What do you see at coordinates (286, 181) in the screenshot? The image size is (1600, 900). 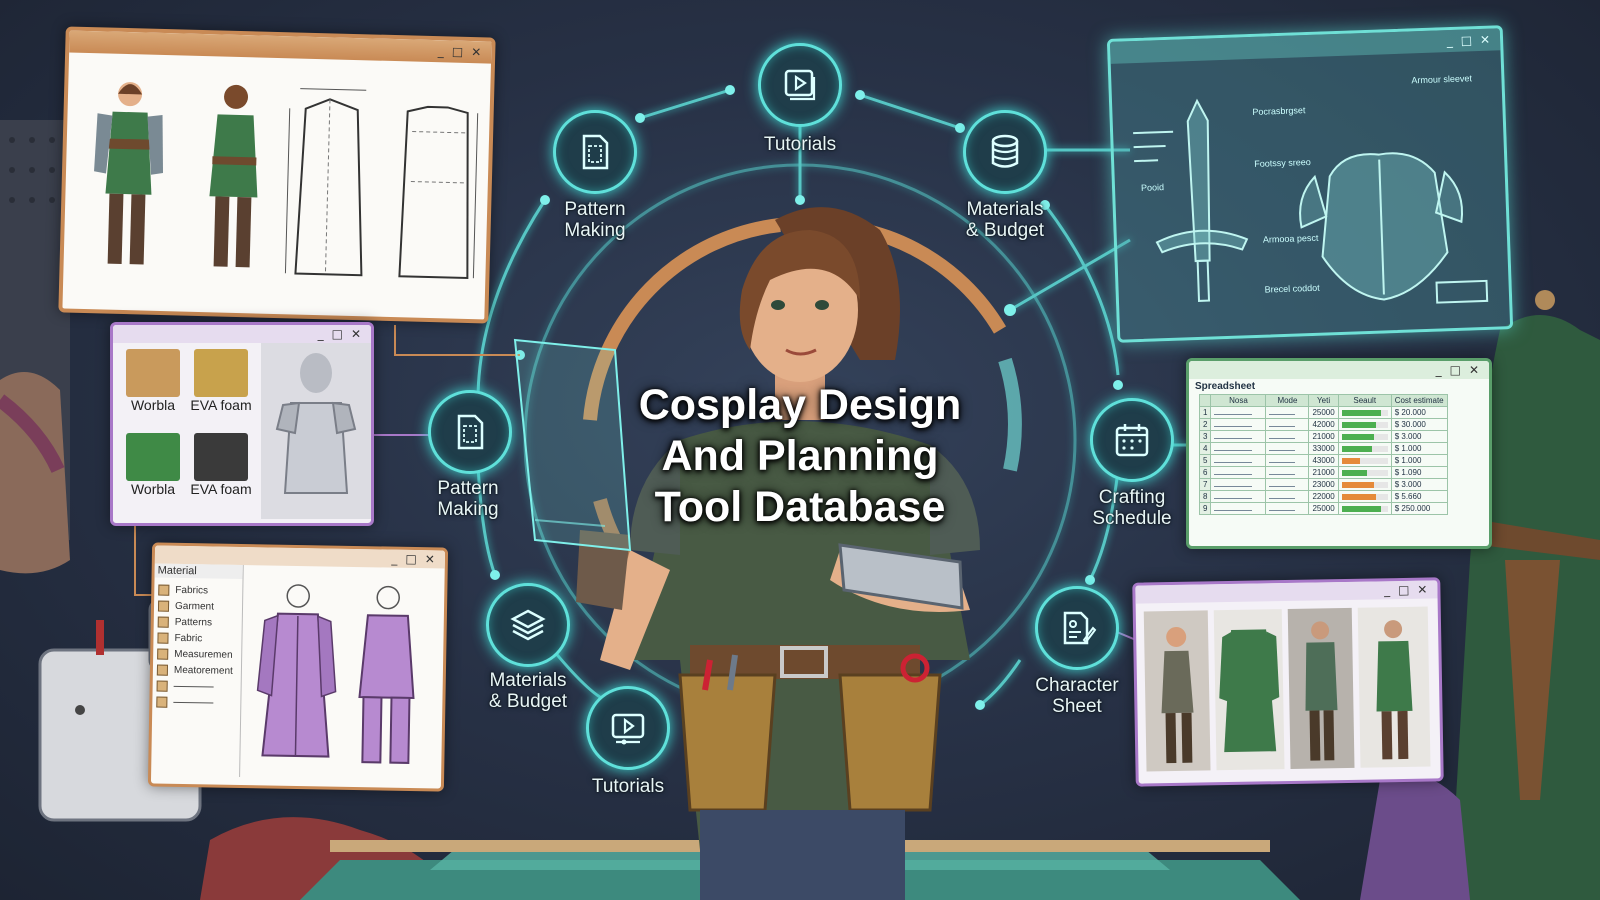 I see `character-turnaround-illustration` at bounding box center [286, 181].